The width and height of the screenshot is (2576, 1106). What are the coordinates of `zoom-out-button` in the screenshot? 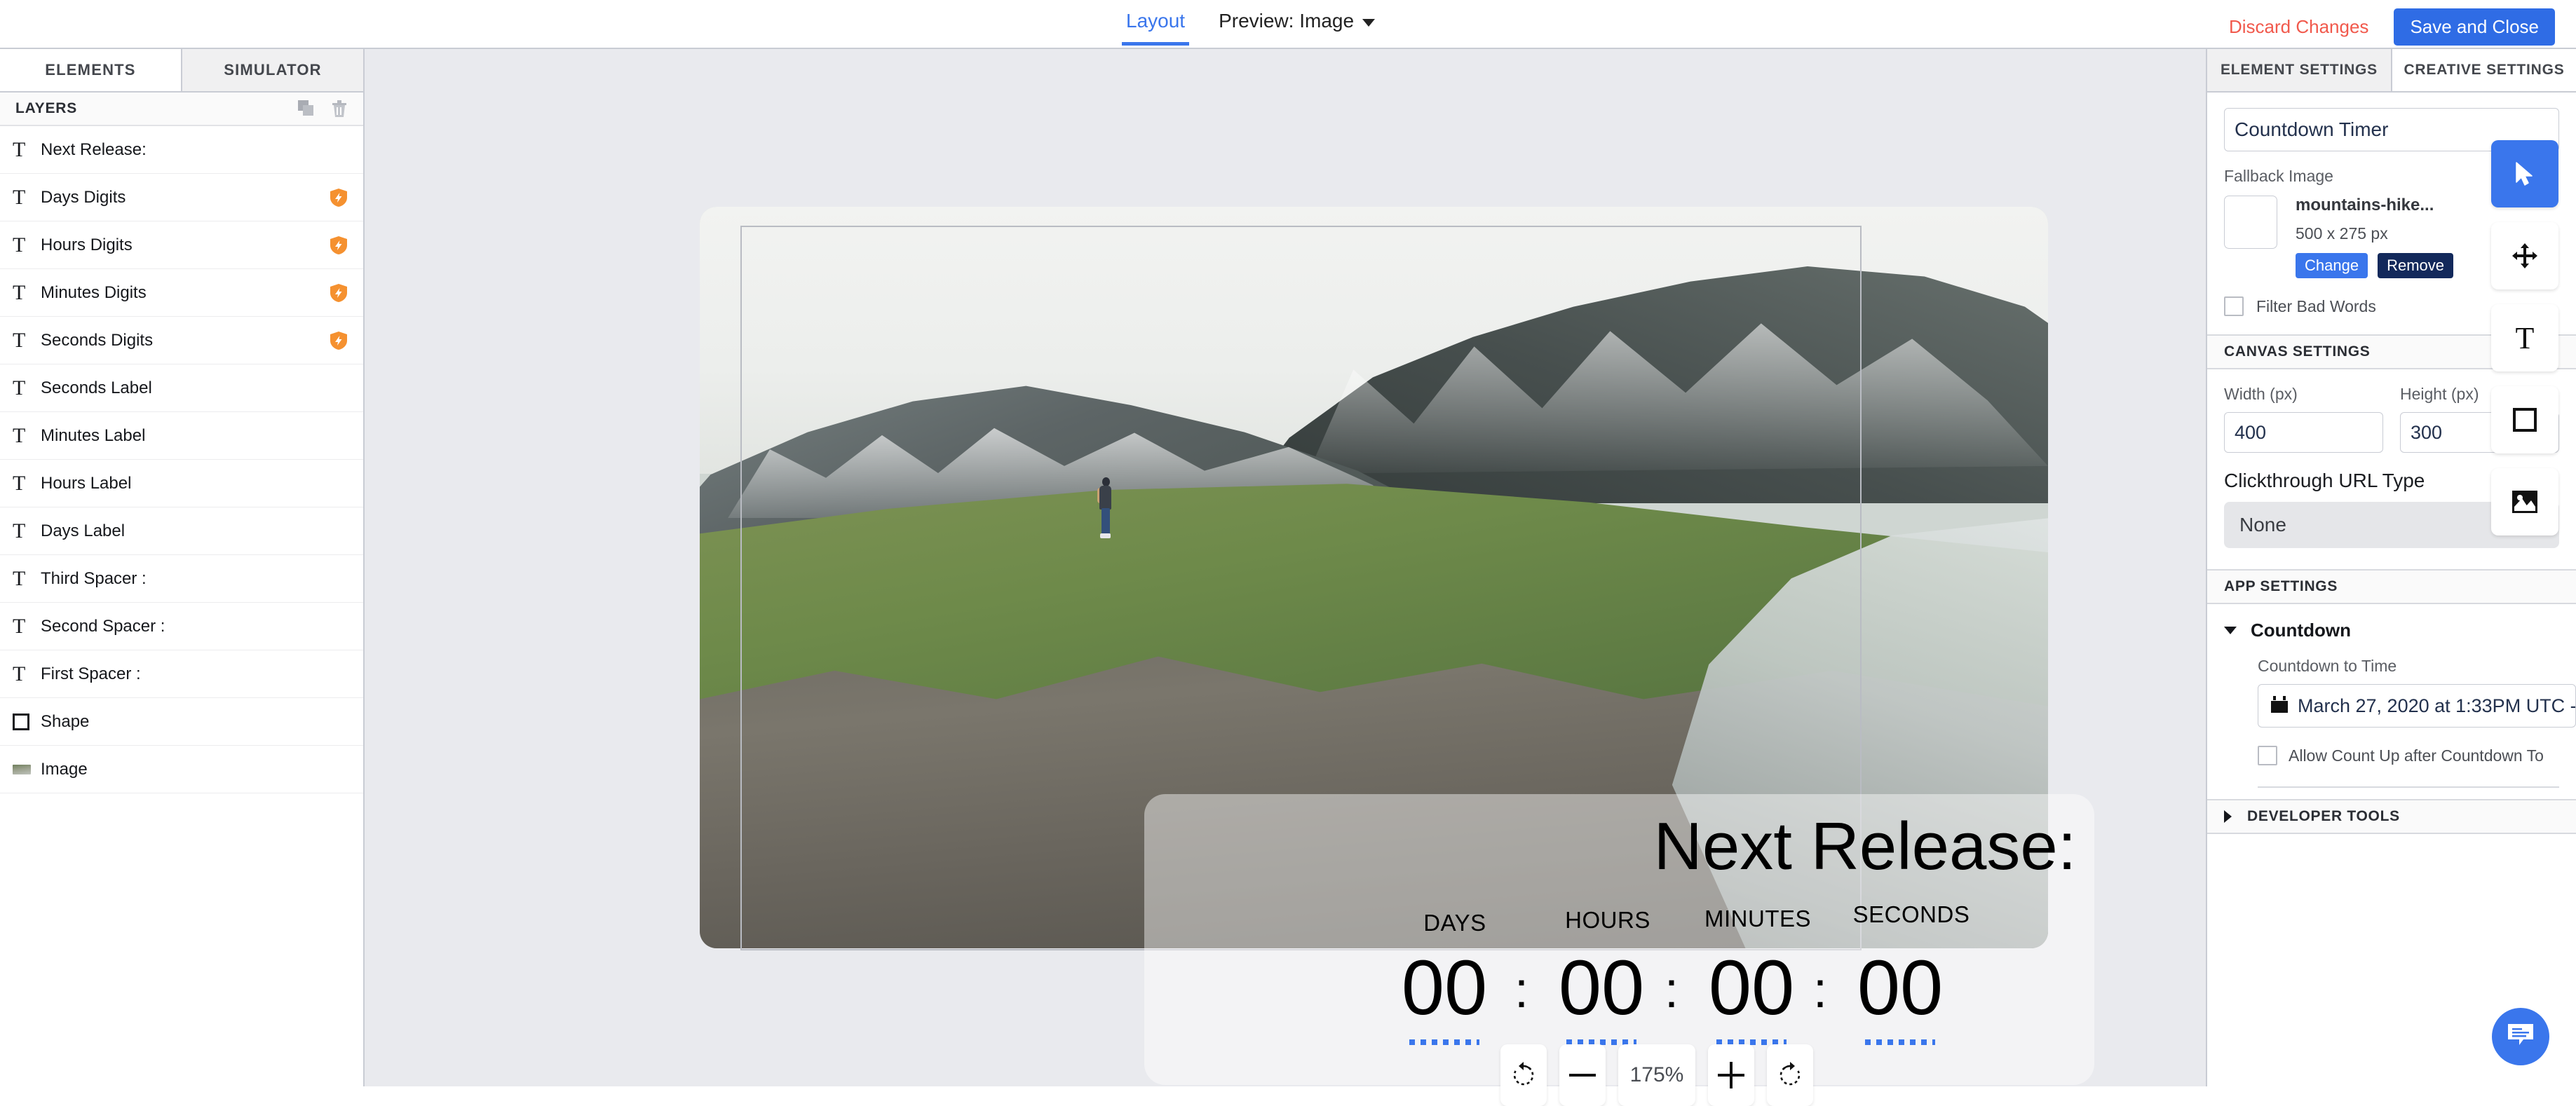 It's located at (1582, 1075).